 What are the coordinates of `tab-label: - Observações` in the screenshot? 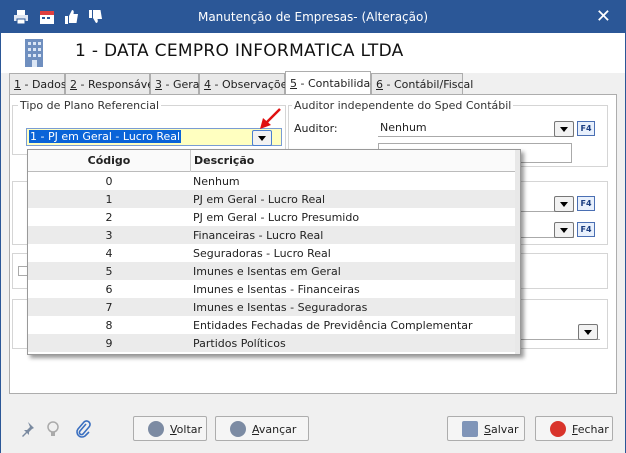 It's located at (252, 84).